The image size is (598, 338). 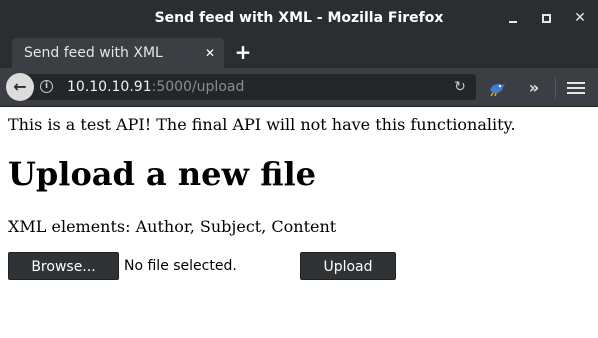 I want to click on maximize-icon, so click(x=546, y=18).